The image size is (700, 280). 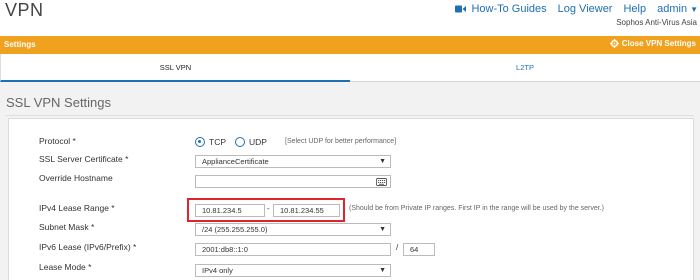 I want to click on certificate-label: SSL Server Certificate *, so click(x=84, y=159).